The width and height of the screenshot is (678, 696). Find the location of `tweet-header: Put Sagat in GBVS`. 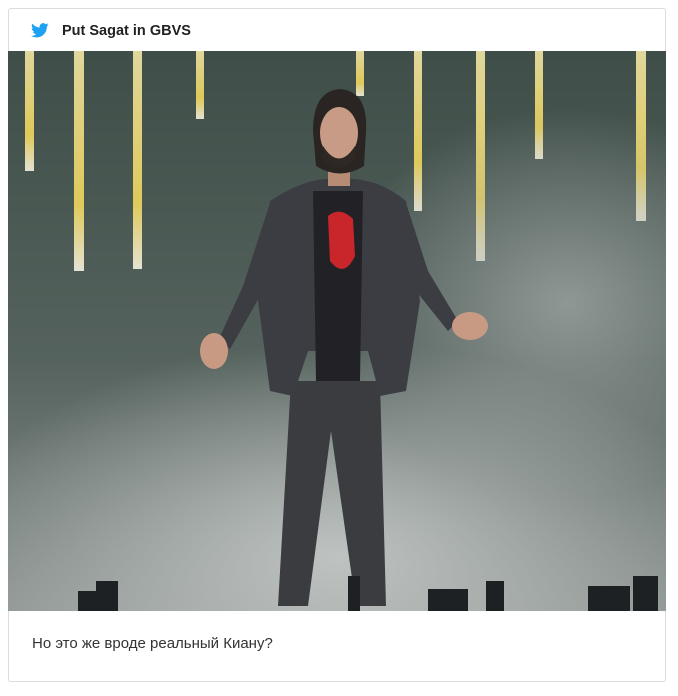

tweet-header: Put Sagat in GBVS is located at coordinates (337, 30).